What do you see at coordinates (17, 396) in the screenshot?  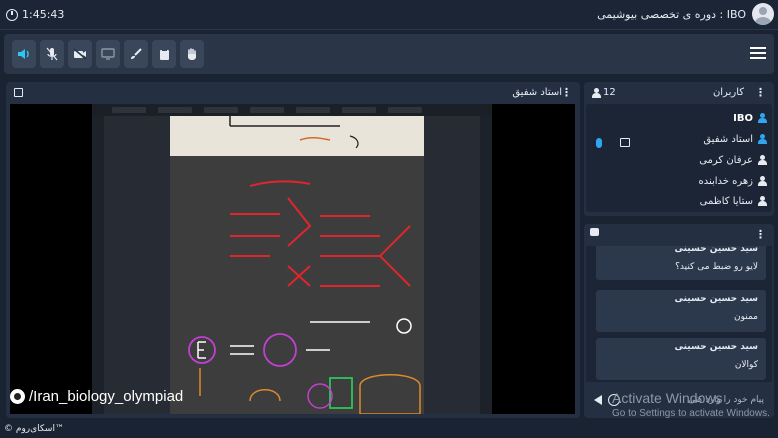 I see `instagram-icon` at bounding box center [17, 396].